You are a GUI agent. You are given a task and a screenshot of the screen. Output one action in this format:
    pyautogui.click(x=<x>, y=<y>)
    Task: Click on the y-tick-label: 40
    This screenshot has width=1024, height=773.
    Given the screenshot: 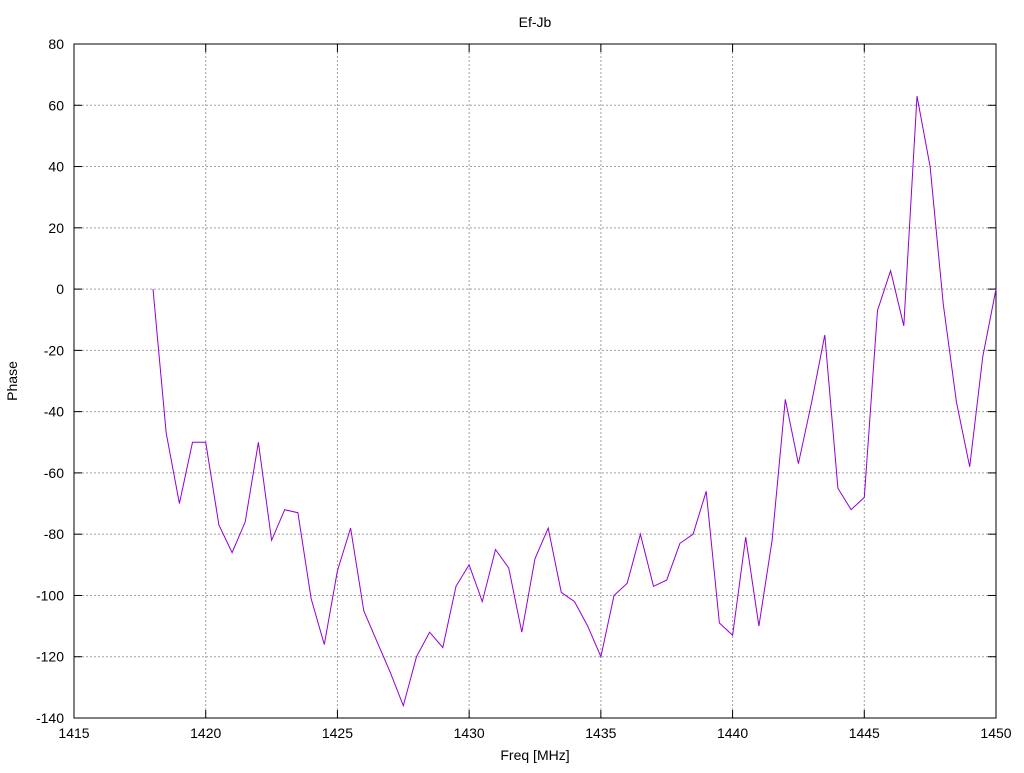 What is the action you would take?
    pyautogui.click(x=56, y=167)
    